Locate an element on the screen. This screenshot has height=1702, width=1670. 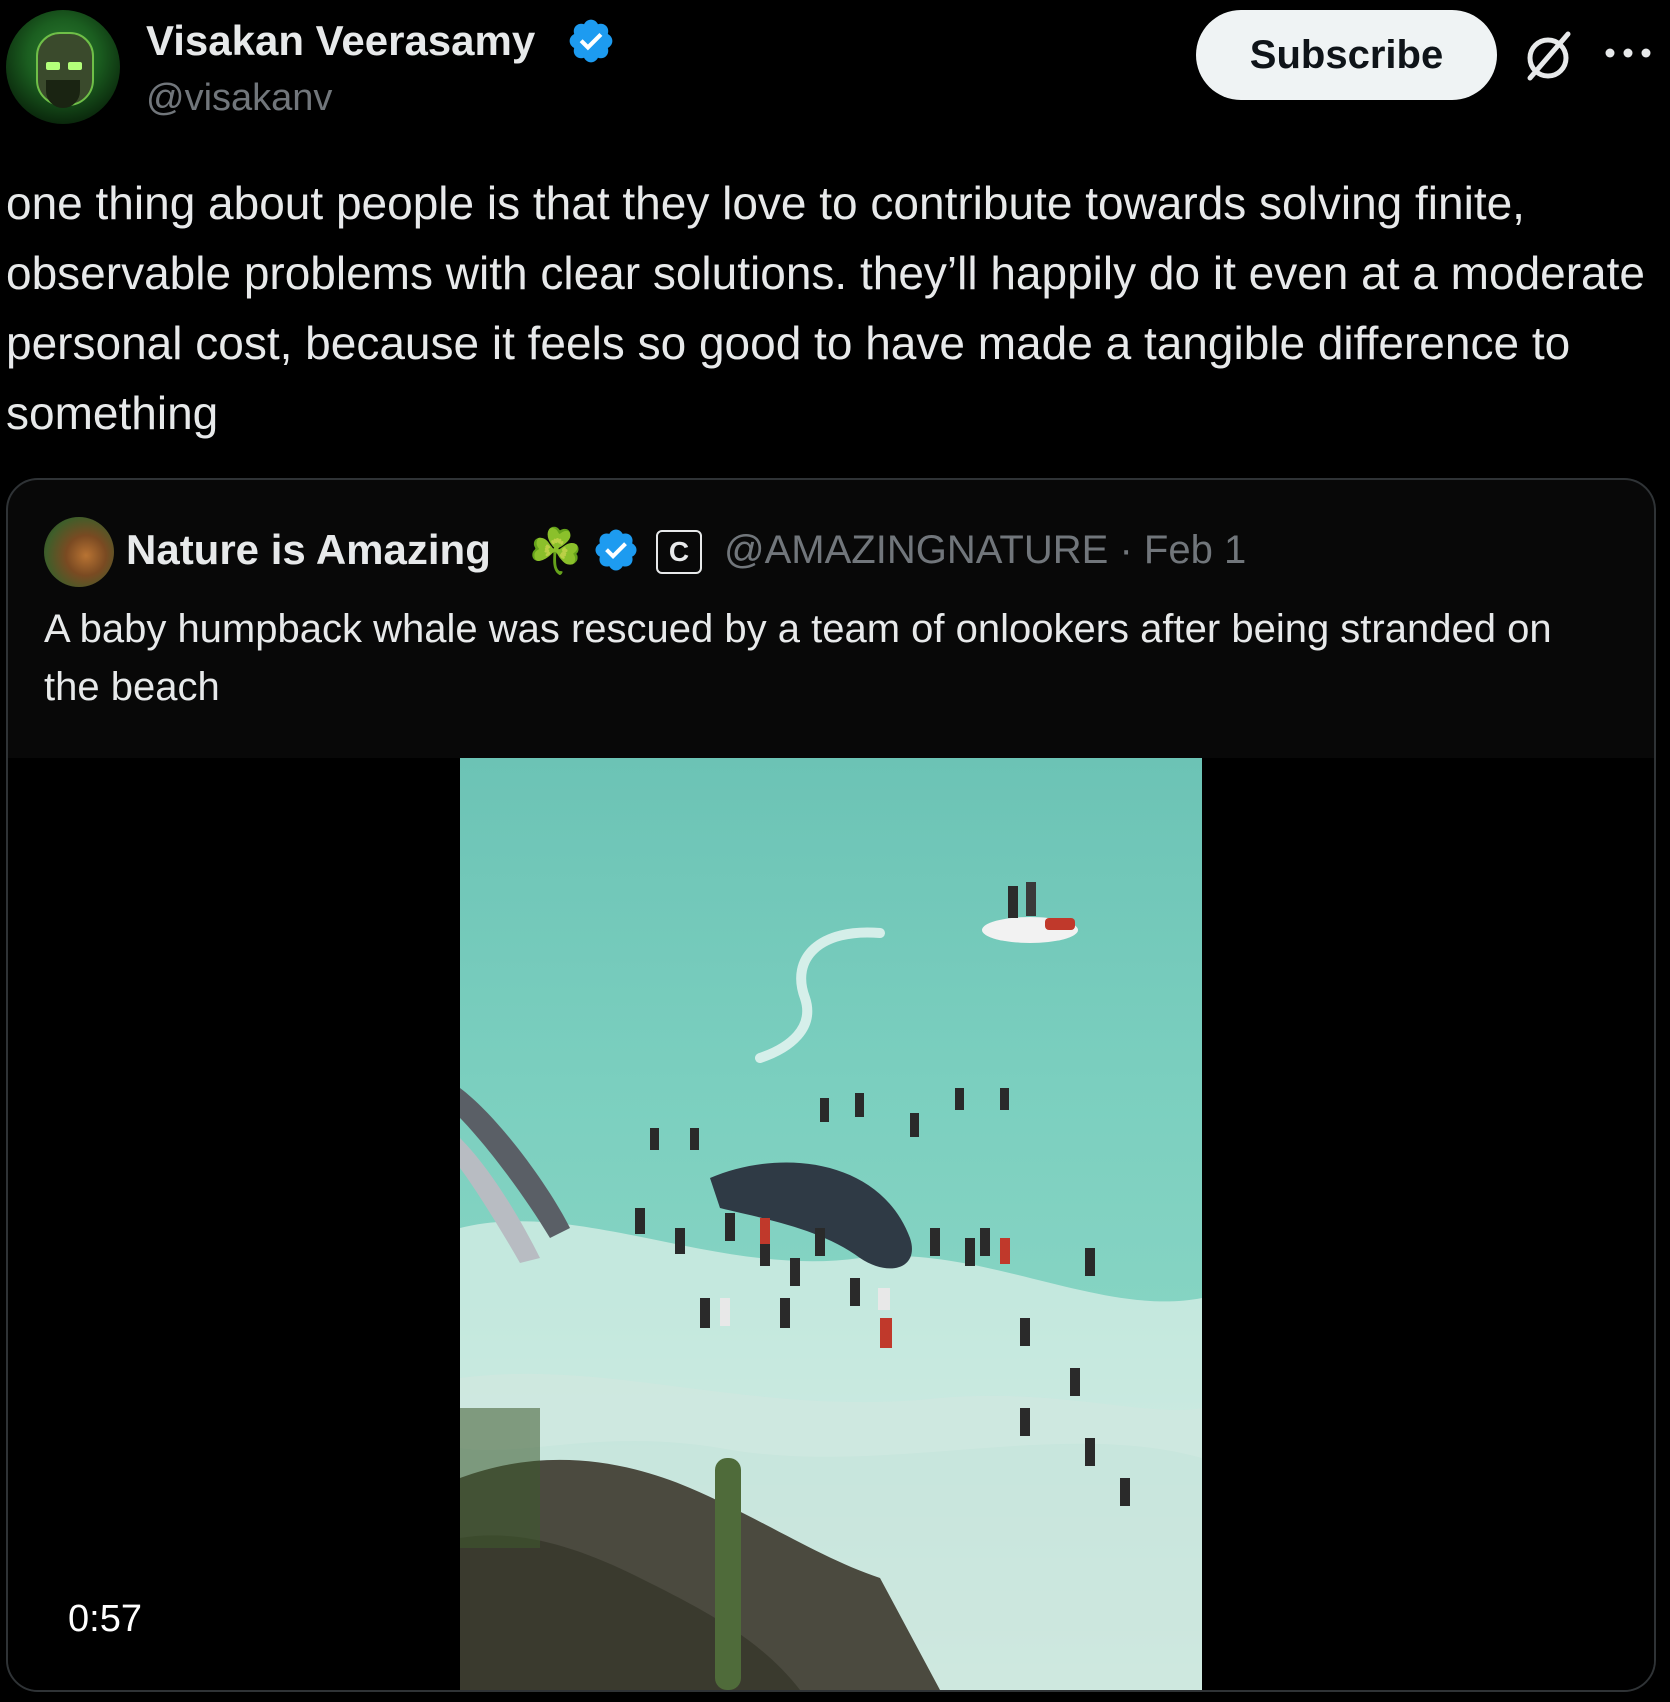
quoted-author-avatar is located at coordinates (79, 552).